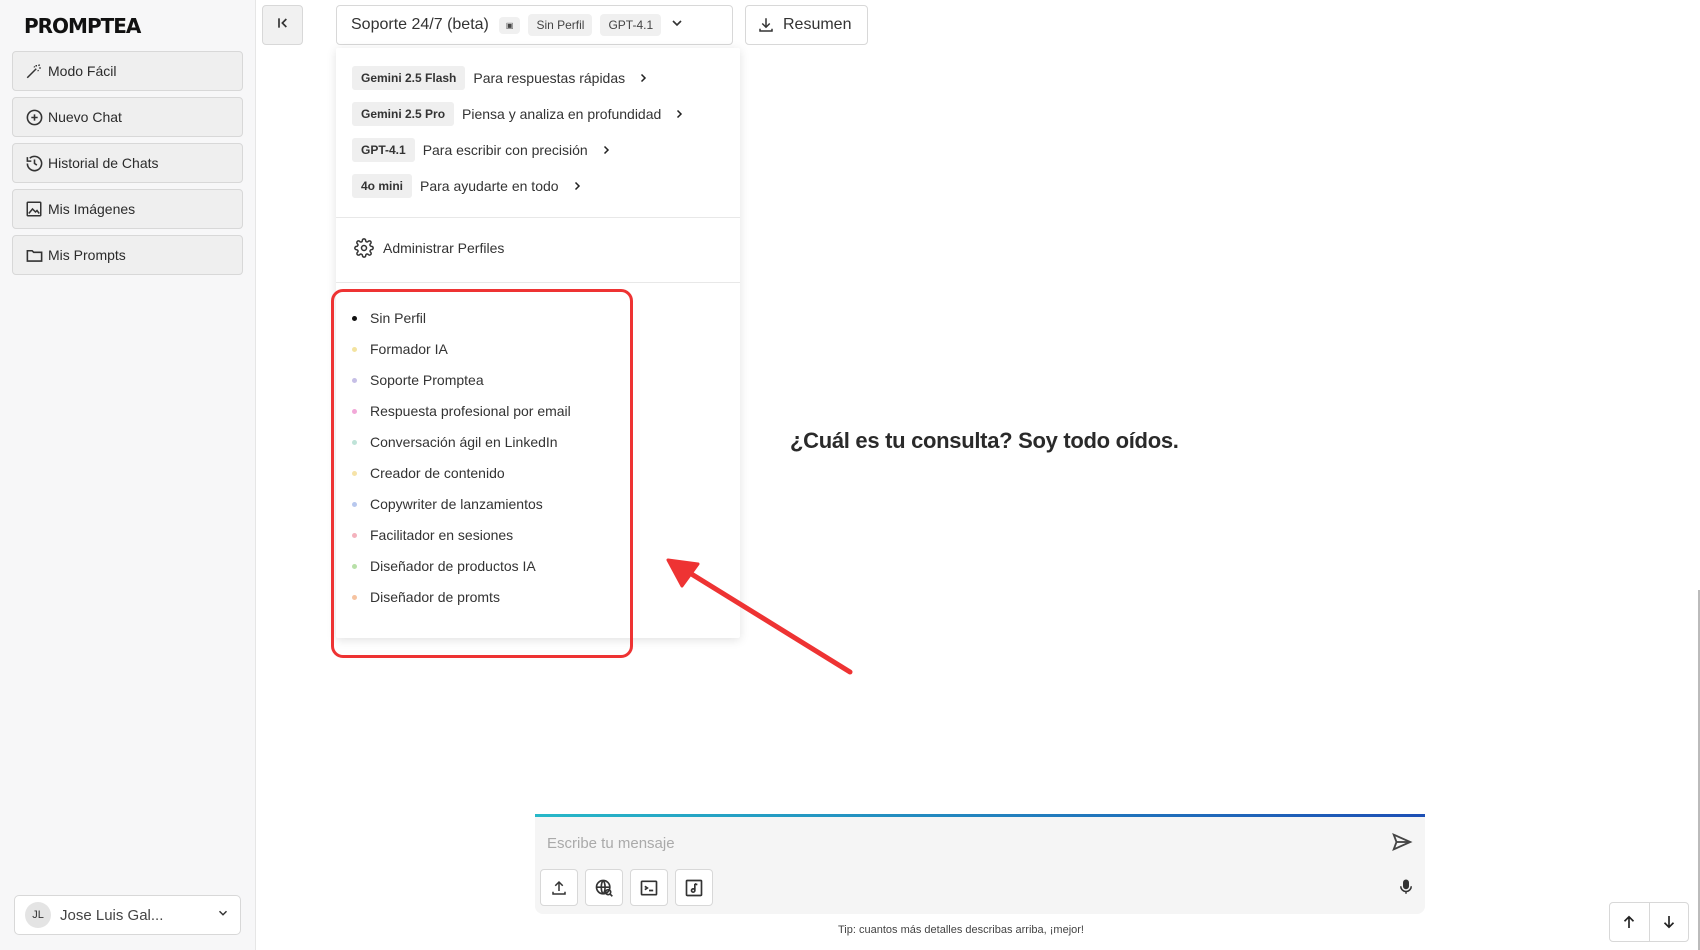  Describe the element at coordinates (103, 163) in the screenshot. I see `sidebar-item-label: Historial de Chats` at that location.